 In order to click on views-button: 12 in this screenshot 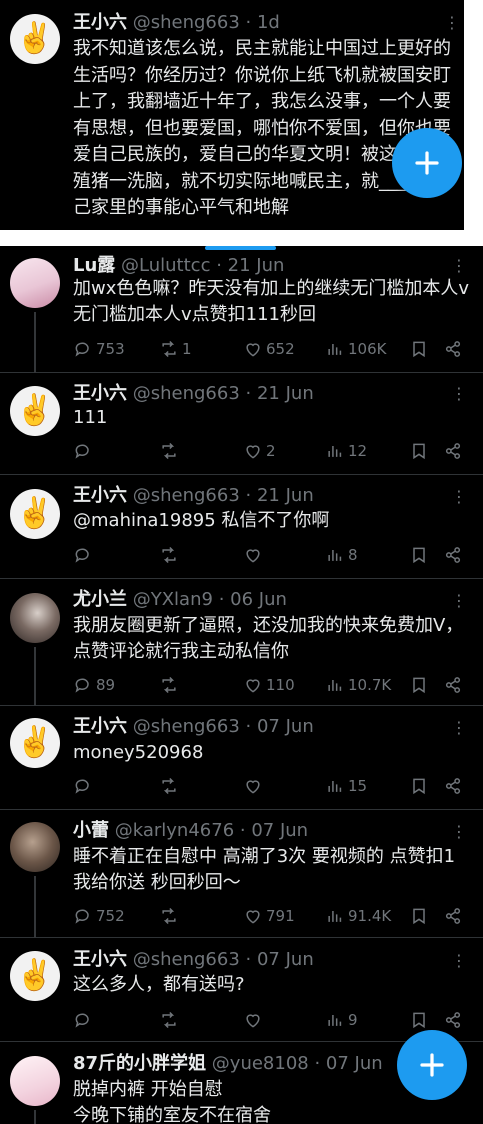, I will do `click(346, 451)`.